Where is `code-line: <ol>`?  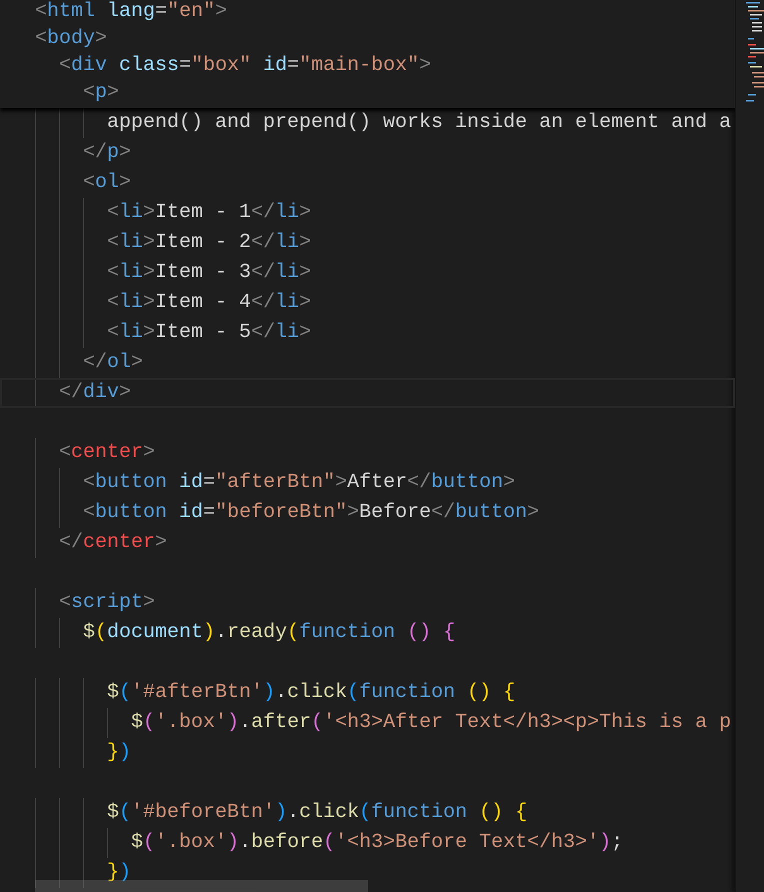
code-line: <ol> is located at coordinates (107, 183).